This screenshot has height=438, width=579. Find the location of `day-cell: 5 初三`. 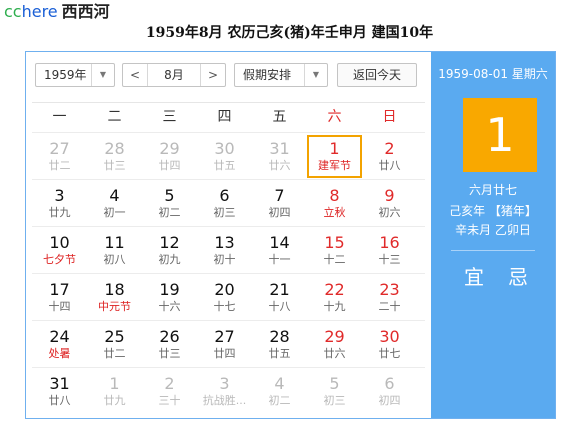

day-cell: 5 初三 is located at coordinates (334, 391).